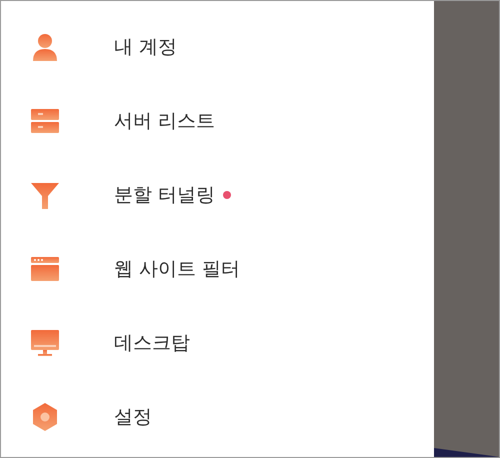 Image resolution: width=500 pixels, height=458 pixels. I want to click on menu-label: 분할 터널링, so click(165, 195).